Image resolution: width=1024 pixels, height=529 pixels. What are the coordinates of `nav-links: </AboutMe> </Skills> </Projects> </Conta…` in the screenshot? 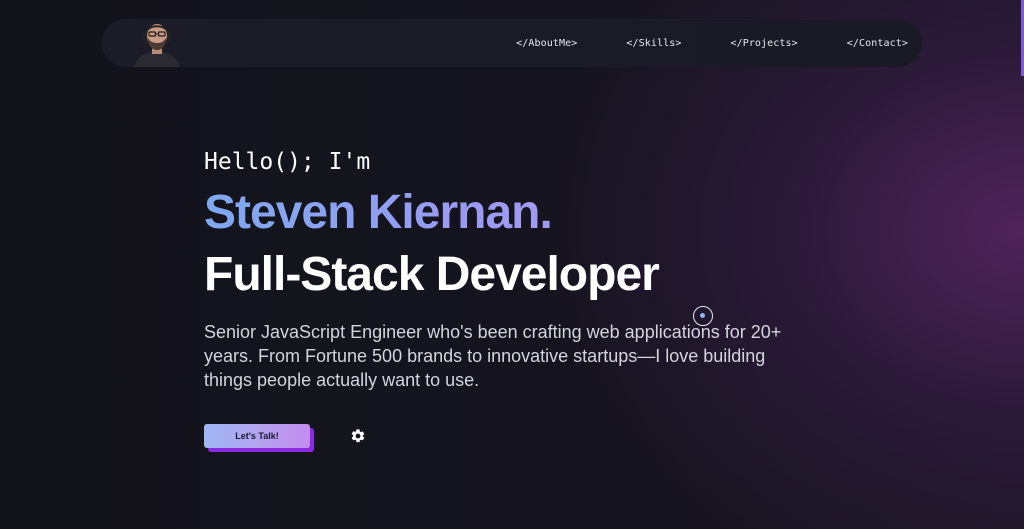 It's located at (712, 43).